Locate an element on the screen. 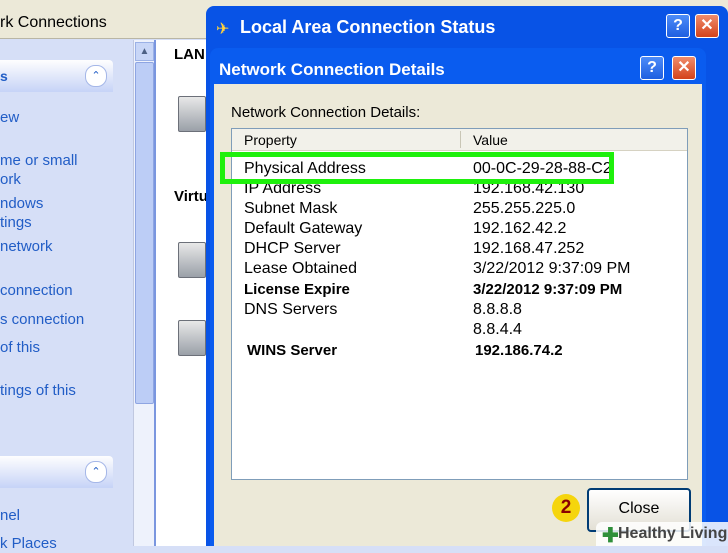  scrollbar-thumb is located at coordinates (144, 233).